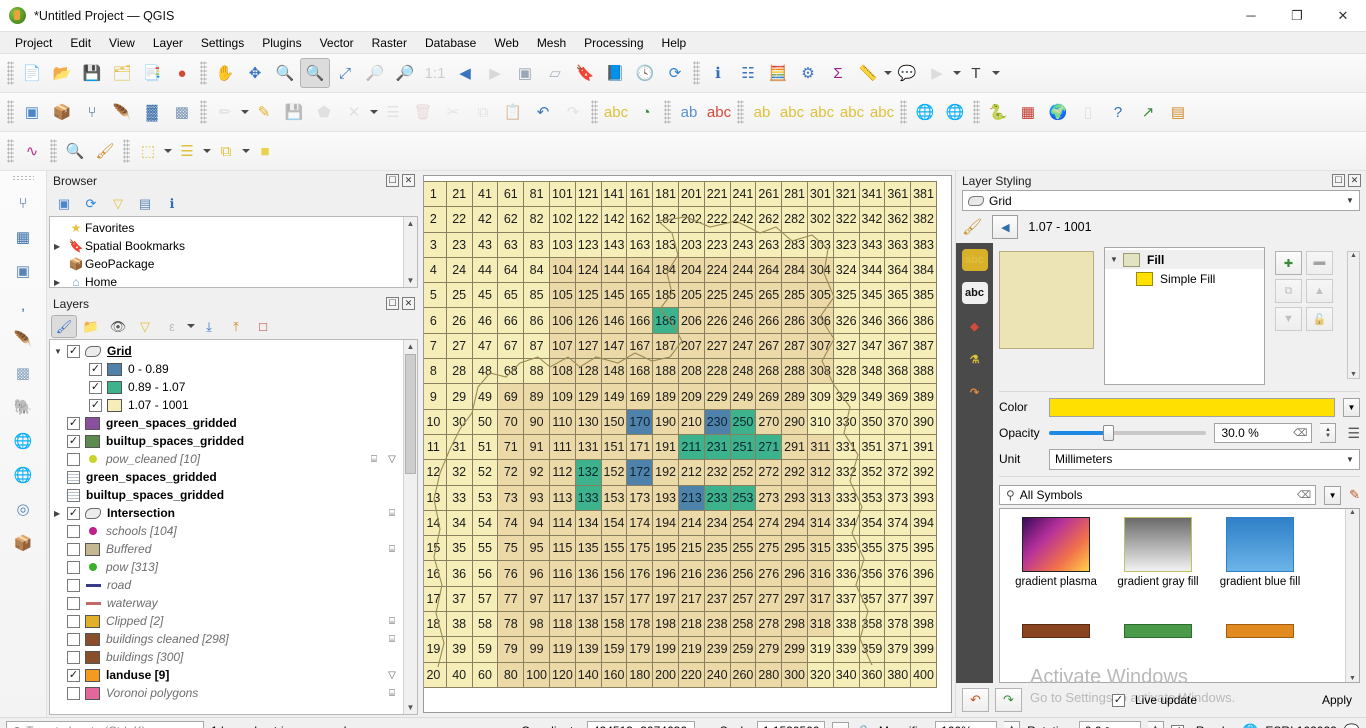 The height and width of the screenshot is (728, 1366). What do you see at coordinates (976, 73) in the screenshot?
I see `new-text-annotation-icon: T` at bounding box center [976, 73].